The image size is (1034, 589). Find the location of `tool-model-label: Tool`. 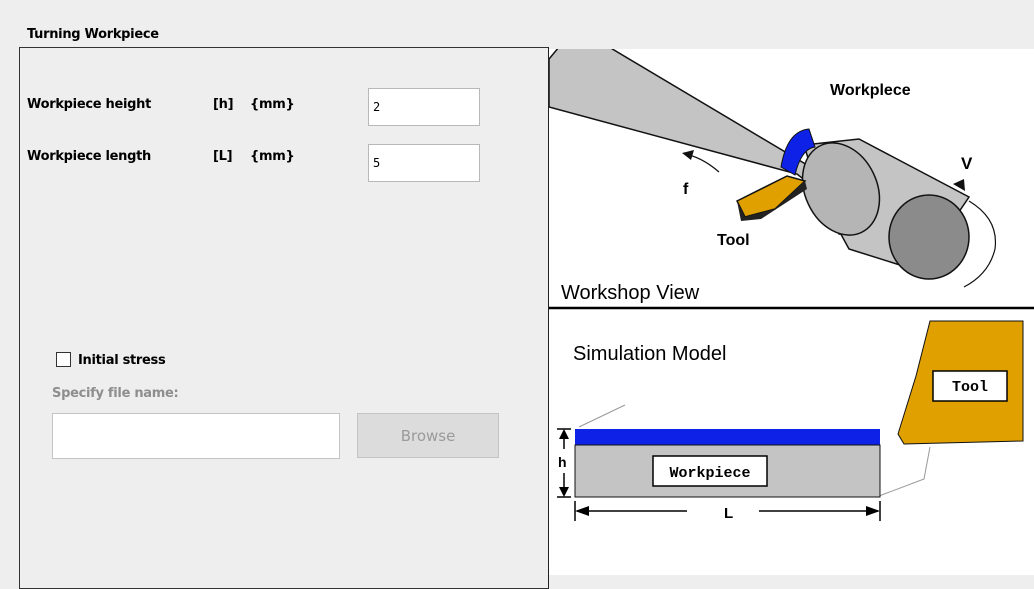

tool-model-label: Tool is located at coordinates (970, 387).